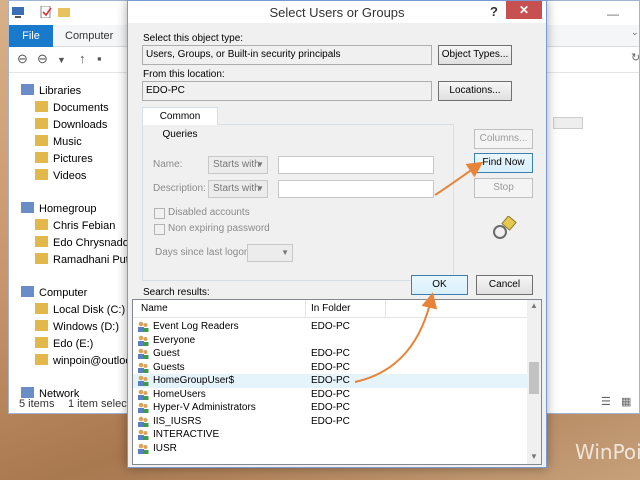 This screenshot has height=480, width=640. What do you see at coordinates (75, 226) in the screenshot?
I see `tree-item: Chris Febian` at bounding box center [75, 226].